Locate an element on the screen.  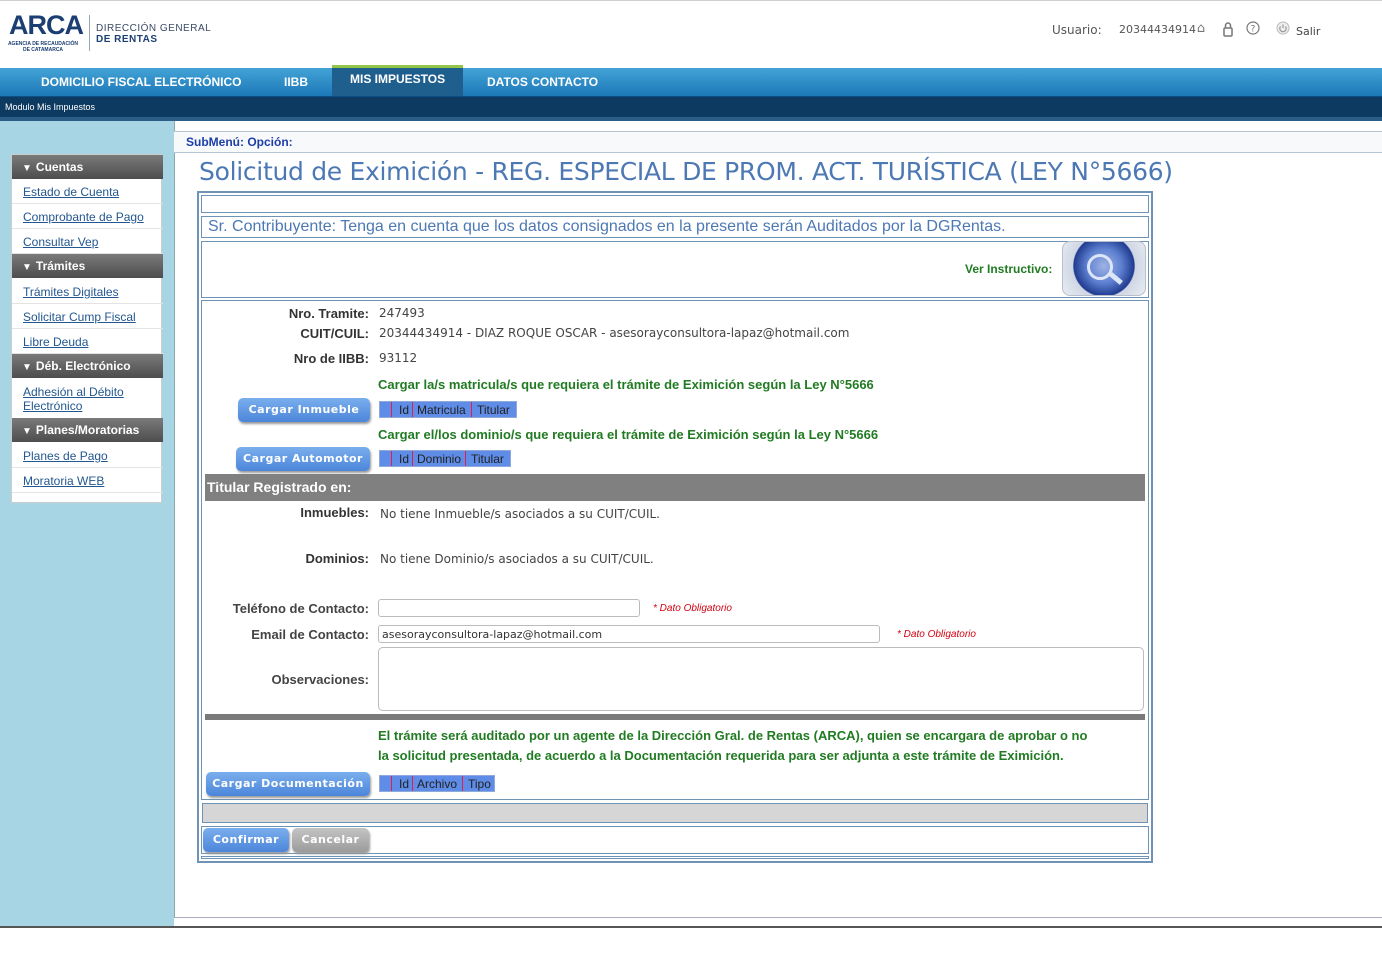
gray-separator-row is located at coordinates (675, 813).